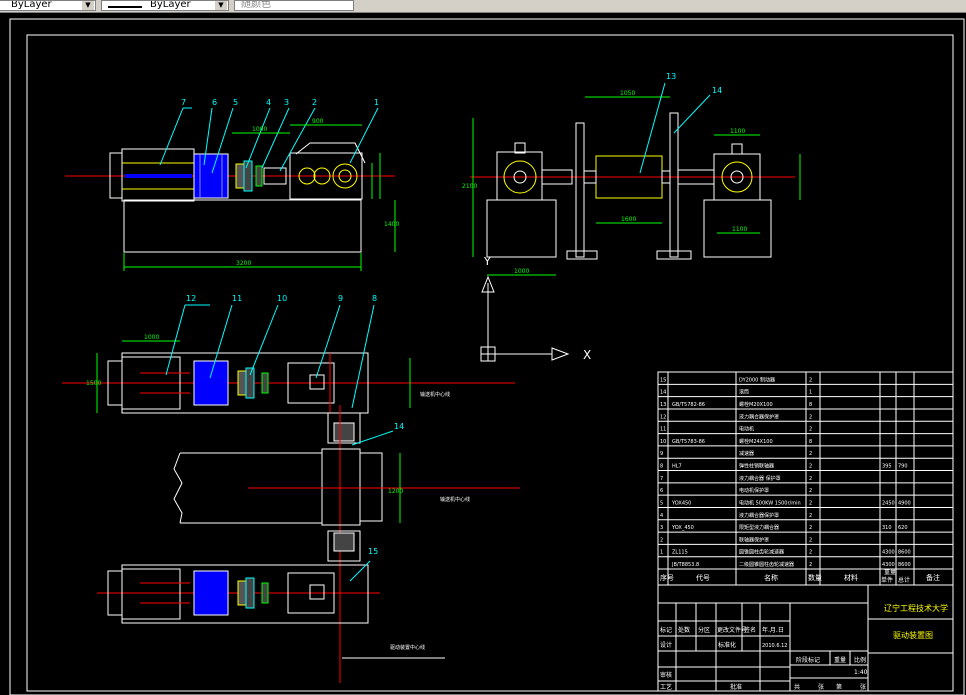  Describe the element at coordinates (810, 442) in the screenshot. I see `bom-cell-qty: 8` at that location.